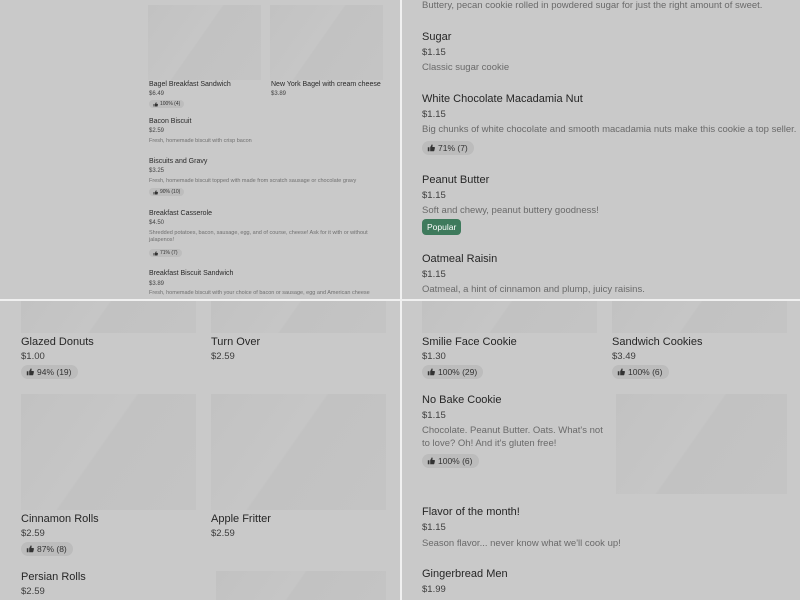 The width and height of the screenshot is (800, 600). What do you see at coordinates (460, 259) in the screenshot?
I see `item-name: Oatmeal Raisin` at bounding box center [460, 259].